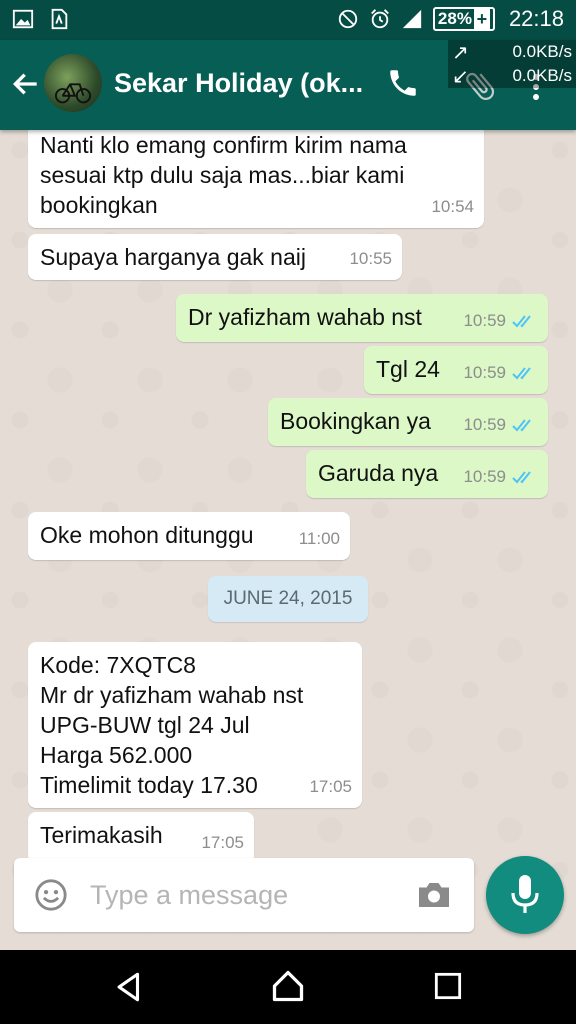 The height and width of the screenshot is (1024, 576). I want to click on download-arrow-icon: ↙, so click(460, 77).